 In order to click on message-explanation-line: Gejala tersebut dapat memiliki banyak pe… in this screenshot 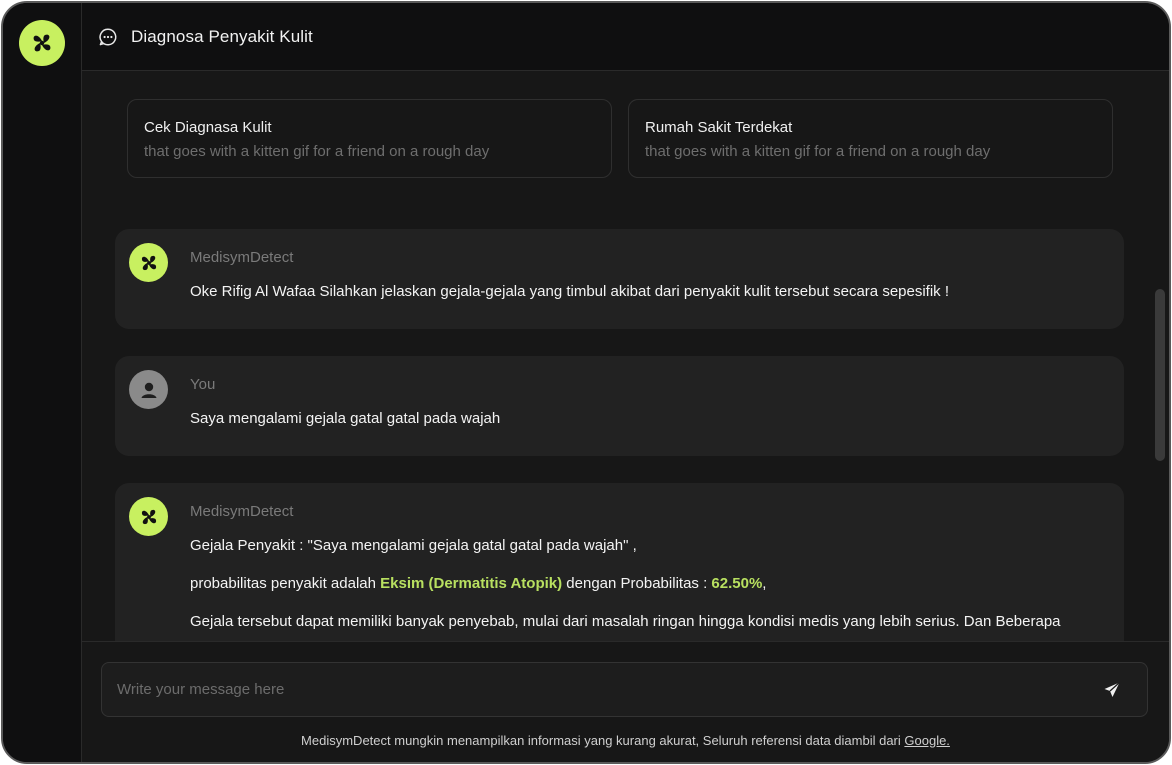, I will do `click(625, 621)`.